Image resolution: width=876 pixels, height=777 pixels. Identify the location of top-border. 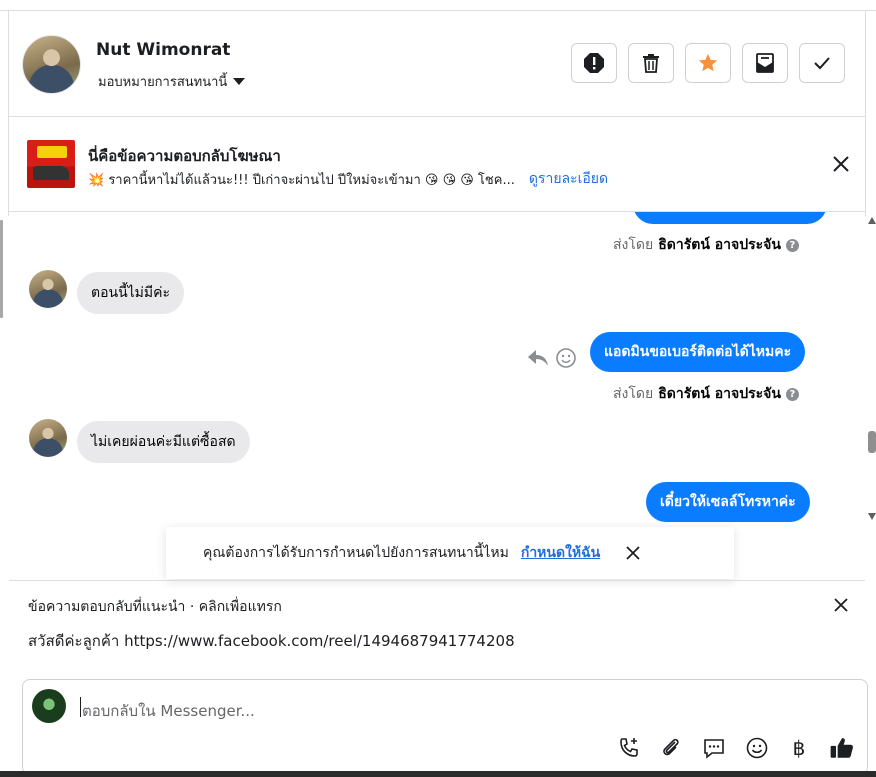
(438, 10).